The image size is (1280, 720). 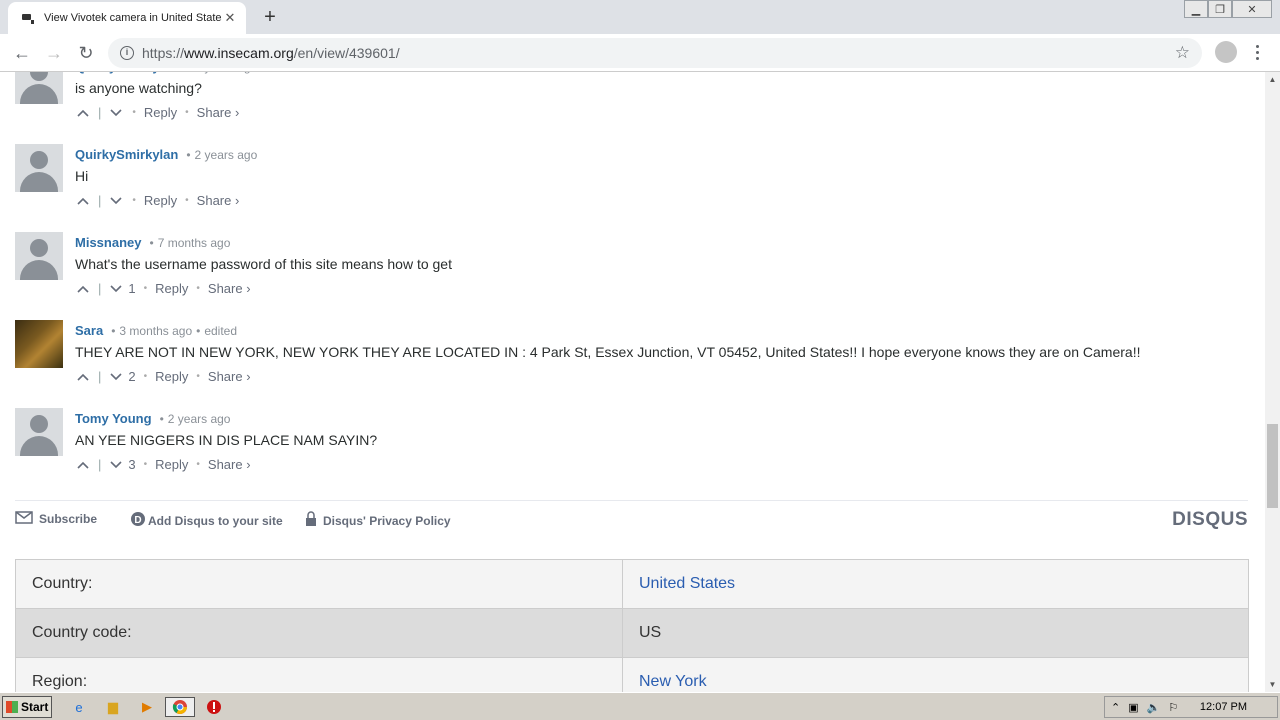 What do you see at coordinates (127, 53) in the screenshot?
I see `site-info-icon: i` at bounding box center [127, 53].